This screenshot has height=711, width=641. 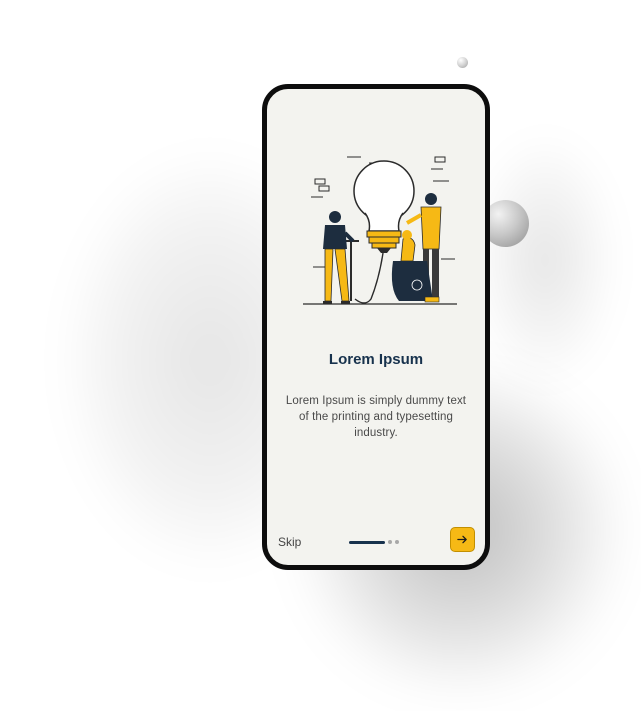 I want to click on page-indicator-active, so click(x=367, y=542).